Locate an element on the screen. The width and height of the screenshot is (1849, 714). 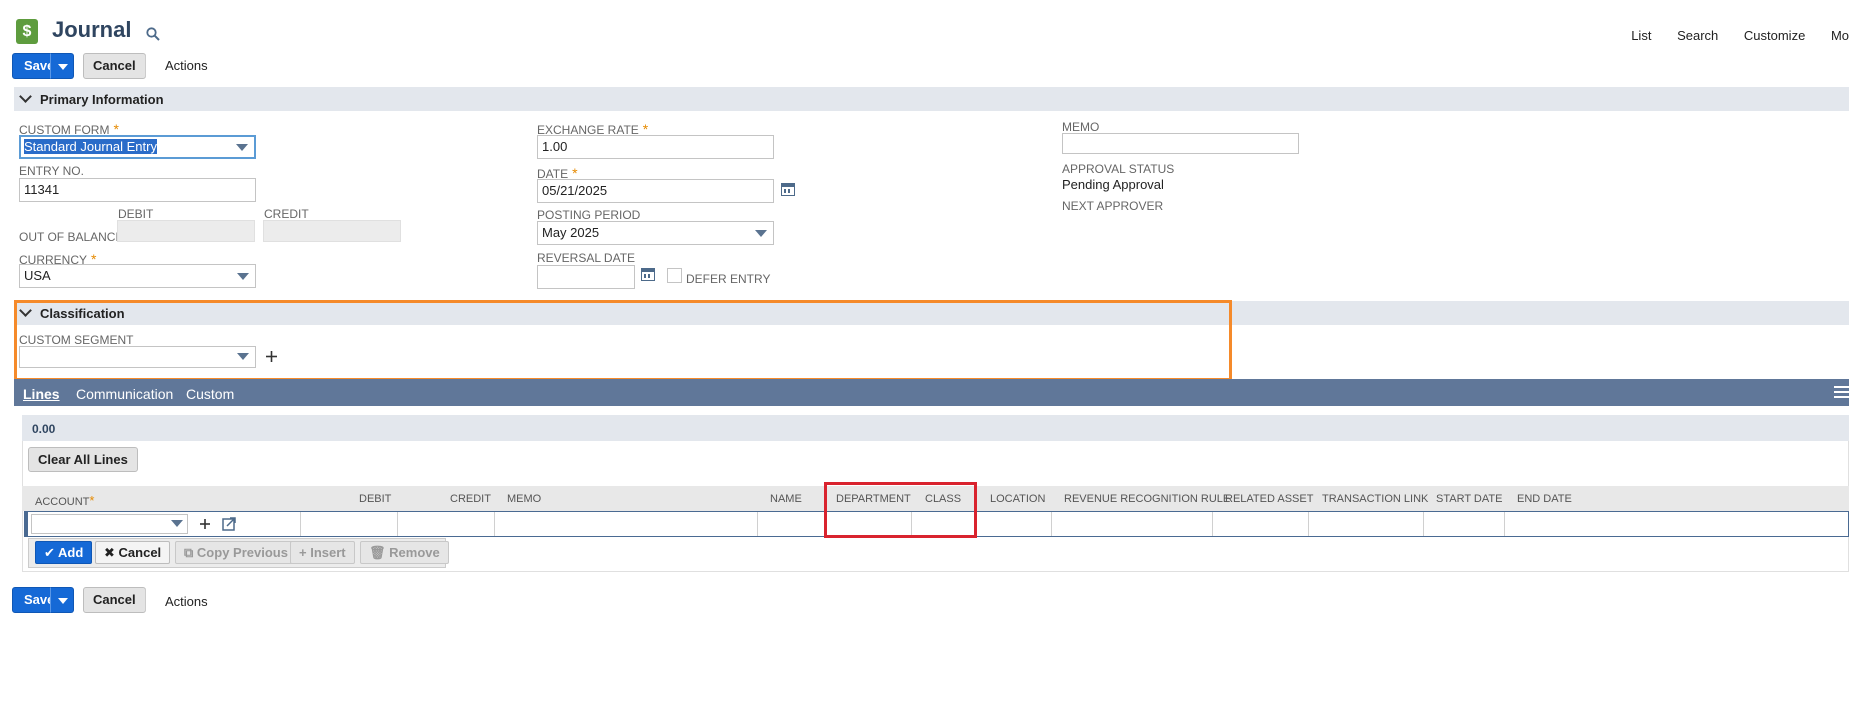
primary-information-title: Primary Information is located at coordinates (102, 99).